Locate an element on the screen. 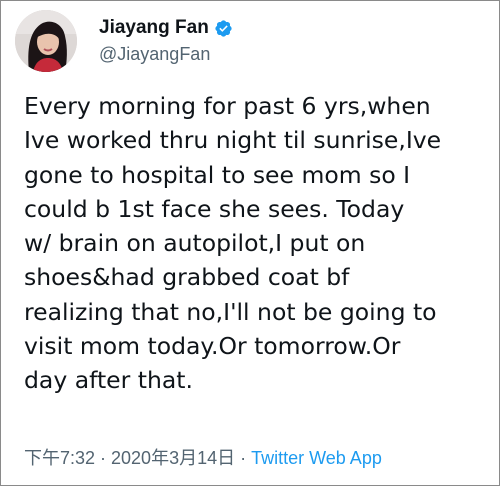  tweet-text-line: shoes&had grabbed coat bf is located at coordinates (187, 277).